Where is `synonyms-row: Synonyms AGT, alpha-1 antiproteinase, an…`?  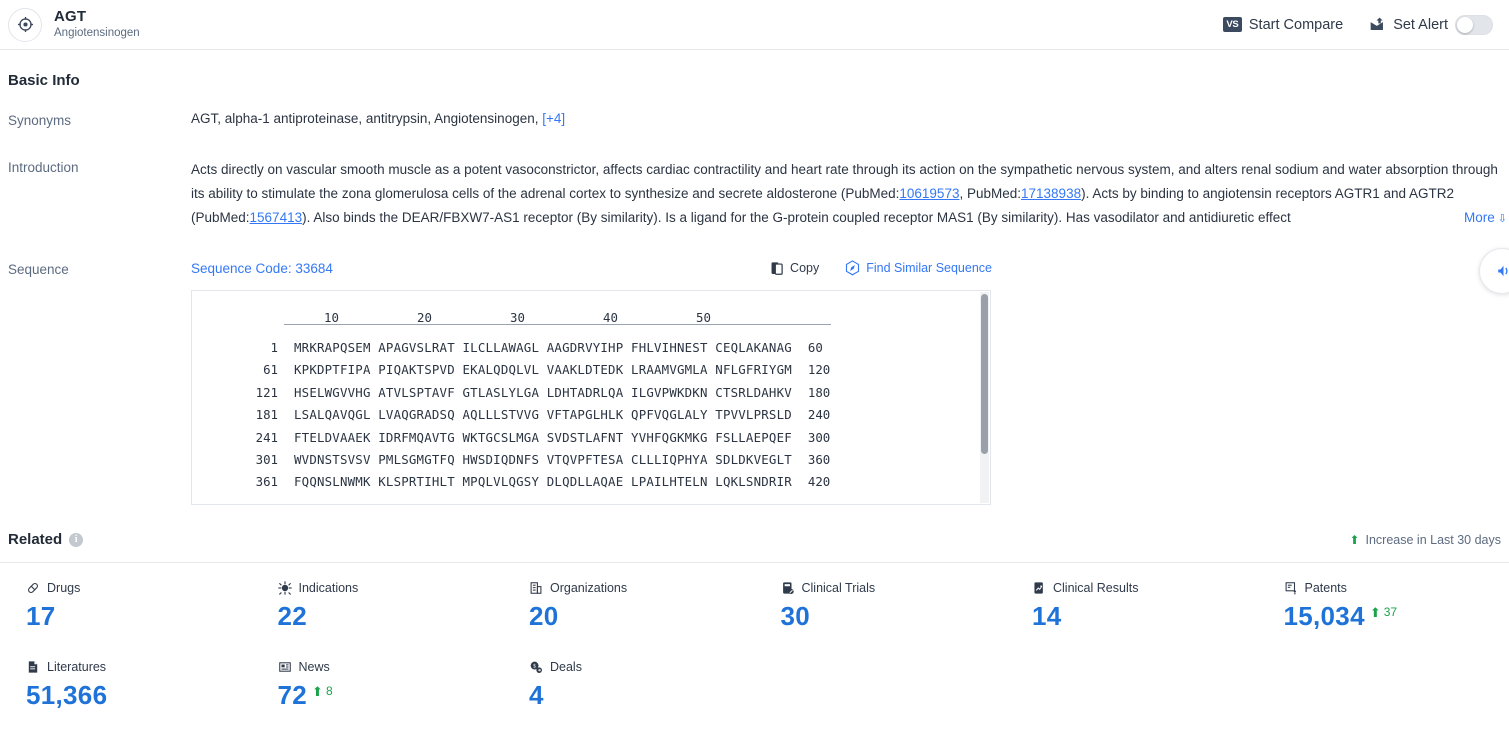 synonyms-row: Synonyms AGT, alpha-1 antiproteinase, an… is located at coordinates (754, 119).